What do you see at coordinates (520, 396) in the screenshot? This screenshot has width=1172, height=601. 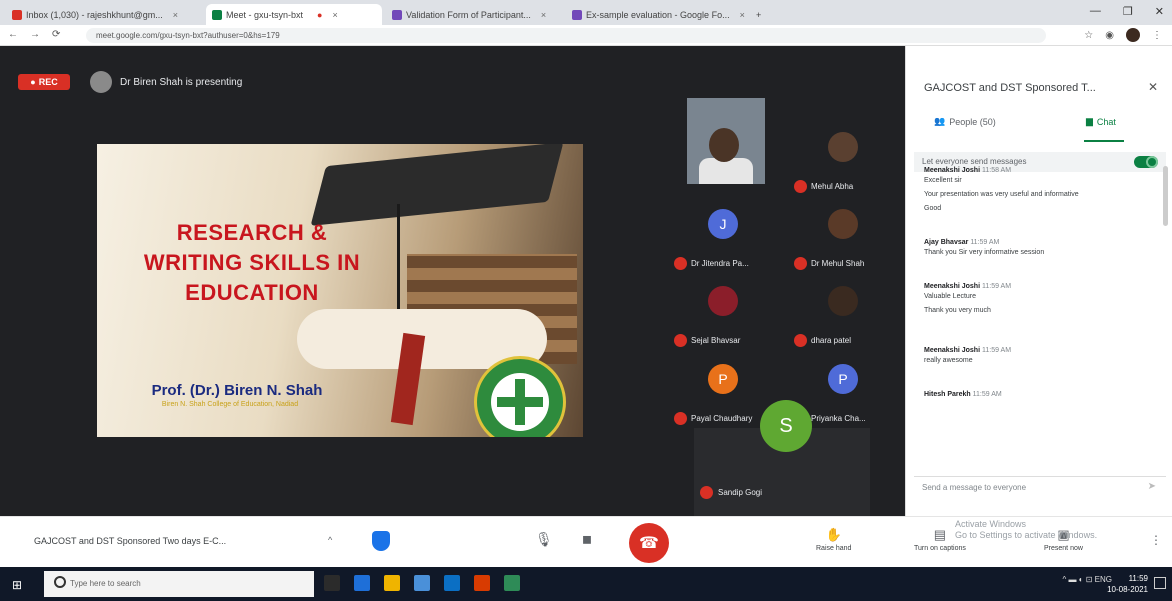 I see `college-logo` at bounding box center [520, 396].